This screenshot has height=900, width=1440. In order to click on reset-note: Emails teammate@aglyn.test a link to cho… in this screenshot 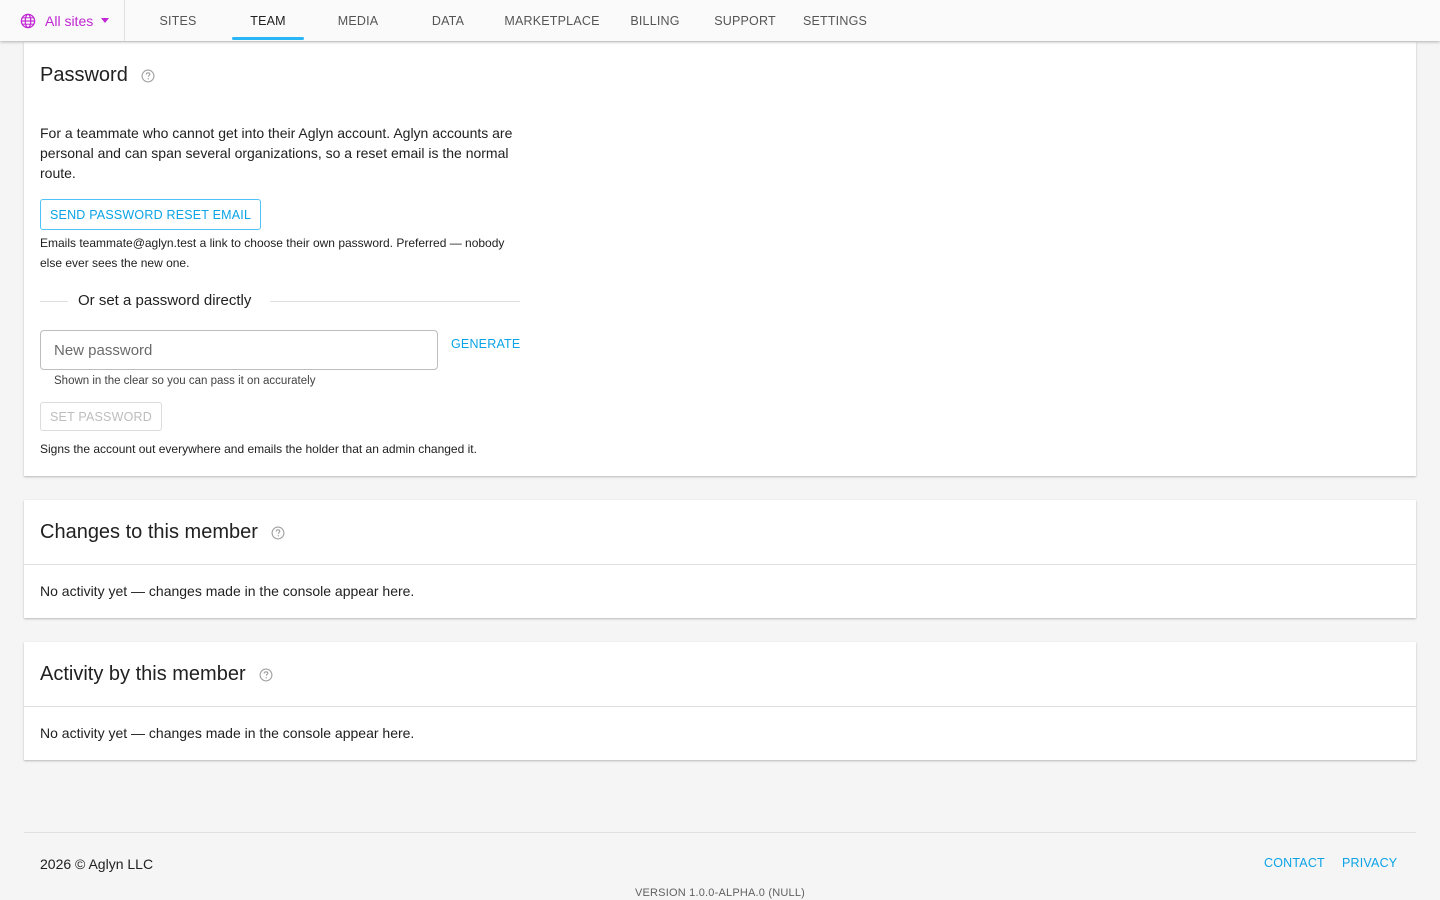, I will do `click(272, 253)`.